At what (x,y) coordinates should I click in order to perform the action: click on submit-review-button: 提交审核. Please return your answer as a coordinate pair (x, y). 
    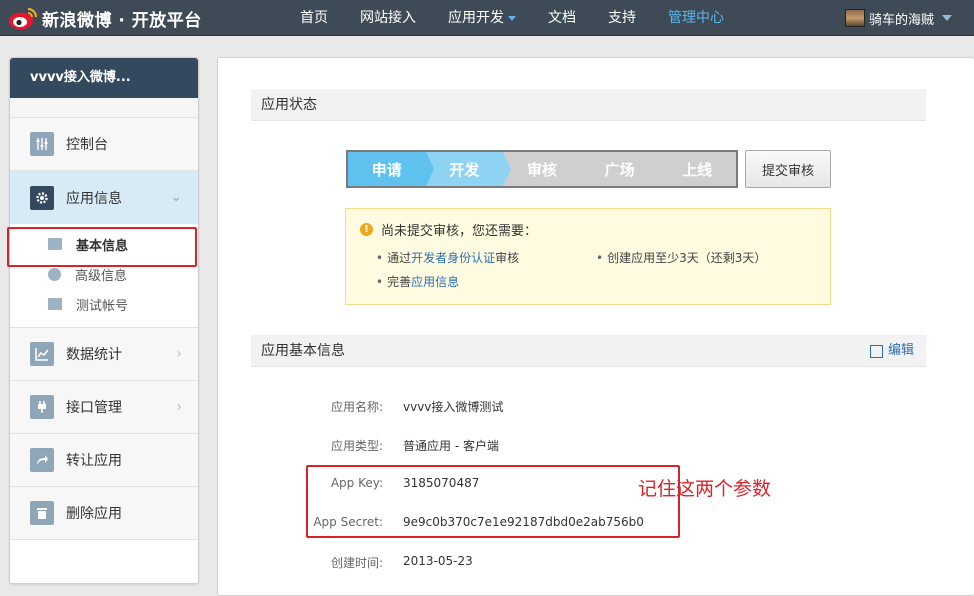
    Looking at the image, I should click on (788, 169).